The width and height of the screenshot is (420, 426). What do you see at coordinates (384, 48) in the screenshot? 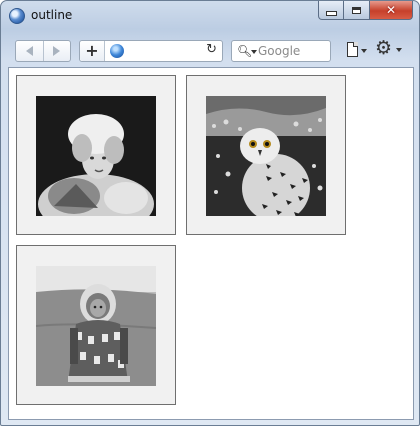
I see `gear-icon: ⚙` at bounding box center [384, 48].